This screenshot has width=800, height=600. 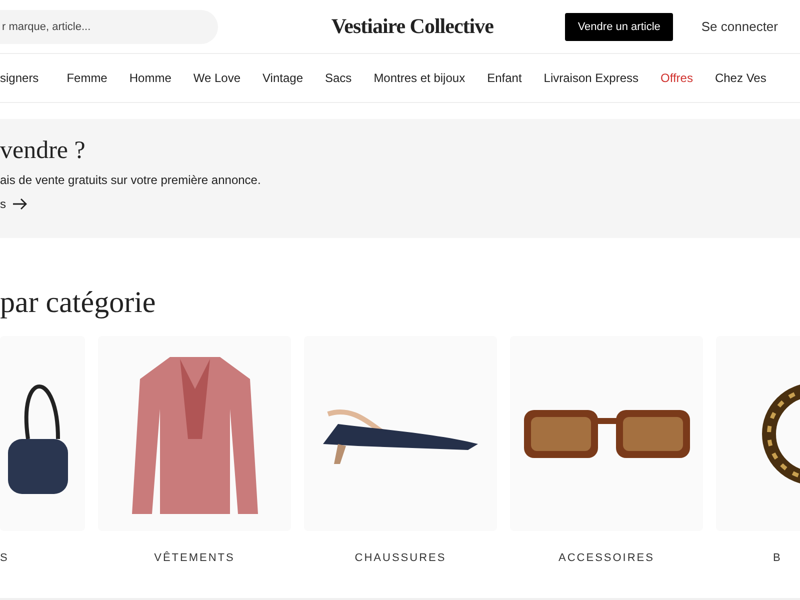 I want to click on nav-link: signers, so click(x=25, y=78).